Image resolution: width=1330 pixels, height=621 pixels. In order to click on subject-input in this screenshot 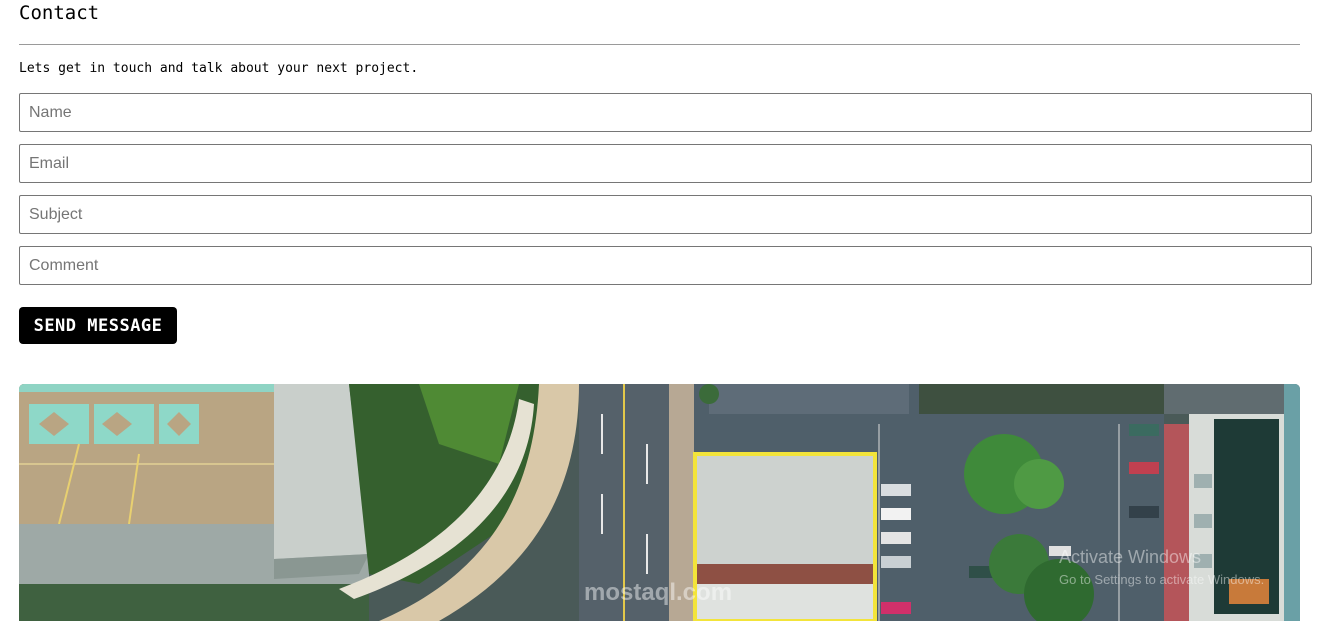, I will do `click(665, 214)`.